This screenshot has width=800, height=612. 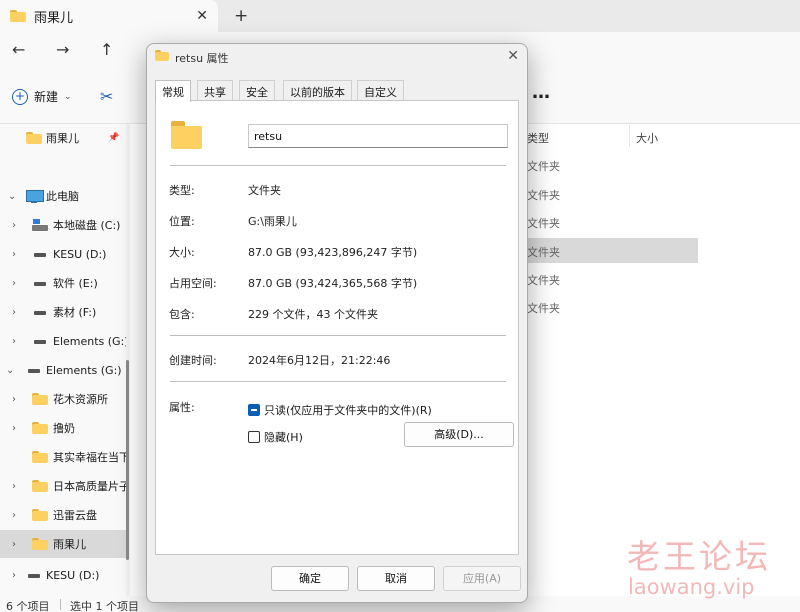 What do you see at coordinates (80, 399) in the screenshot?
I see `sidebar-item-label: 花木资源所` at bounding box center [80, 399].